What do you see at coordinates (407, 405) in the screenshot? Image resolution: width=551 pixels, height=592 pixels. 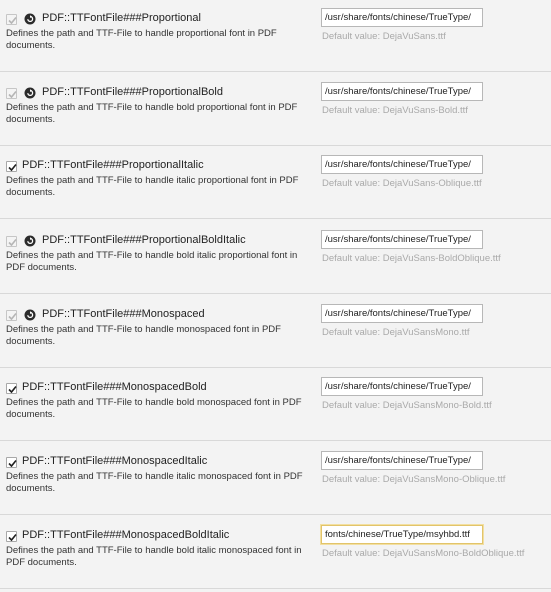 I see `setting-default-value: Default value: DejaVuSansMono-Bold.ttf` at bounding box center [407, 405].